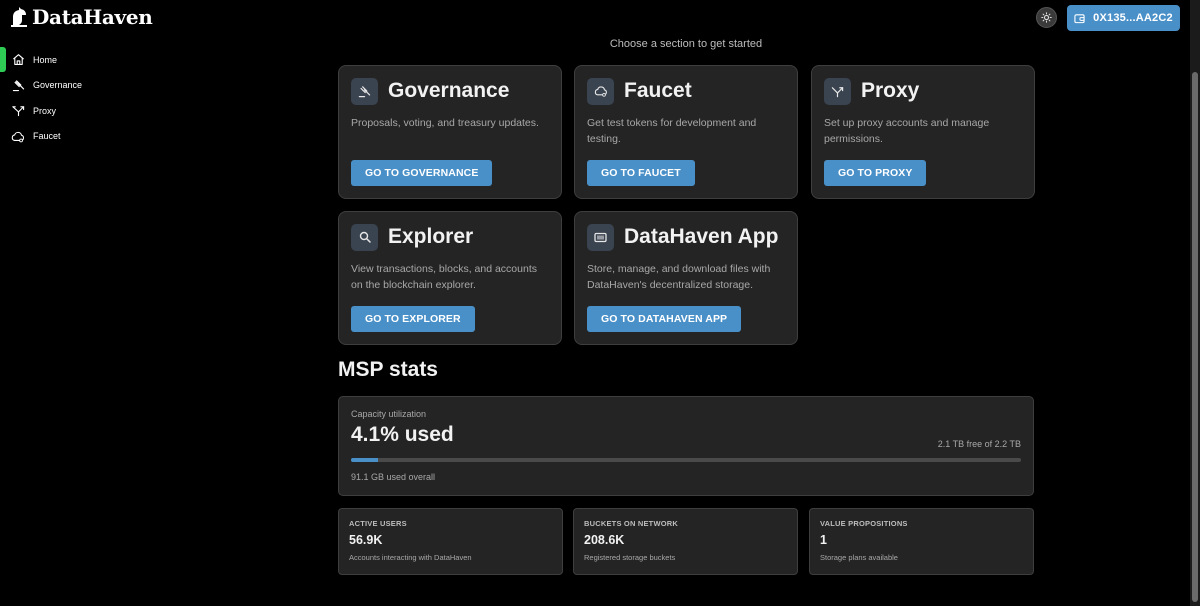 This screenshot has width=1200, height=606. I want to click on home-icon, so click(18, 60).